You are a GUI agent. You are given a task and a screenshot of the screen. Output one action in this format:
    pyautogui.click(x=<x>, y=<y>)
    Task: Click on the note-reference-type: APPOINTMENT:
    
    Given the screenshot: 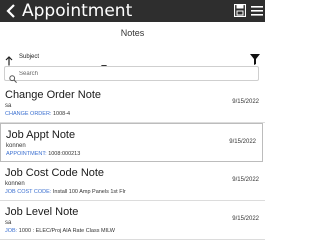 What is the action you would take?
    pyautogui.click(x=26, y=154)
    